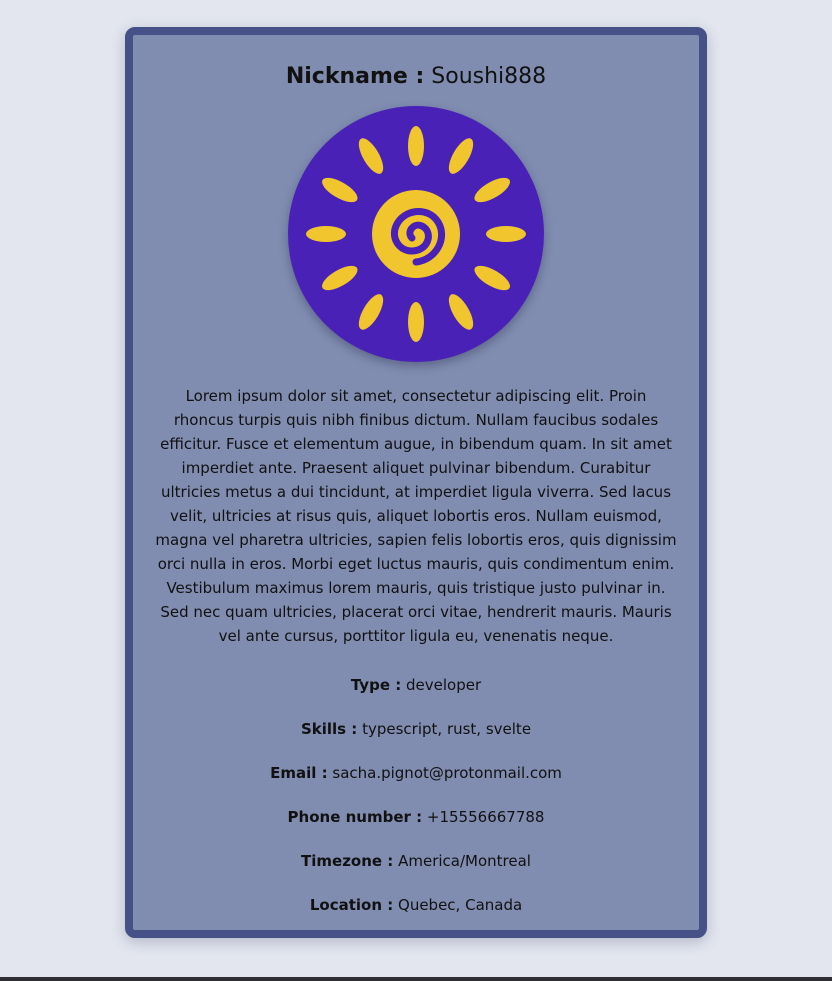  I want to click on timezone-value: America/Montreal, so click(464, 861).